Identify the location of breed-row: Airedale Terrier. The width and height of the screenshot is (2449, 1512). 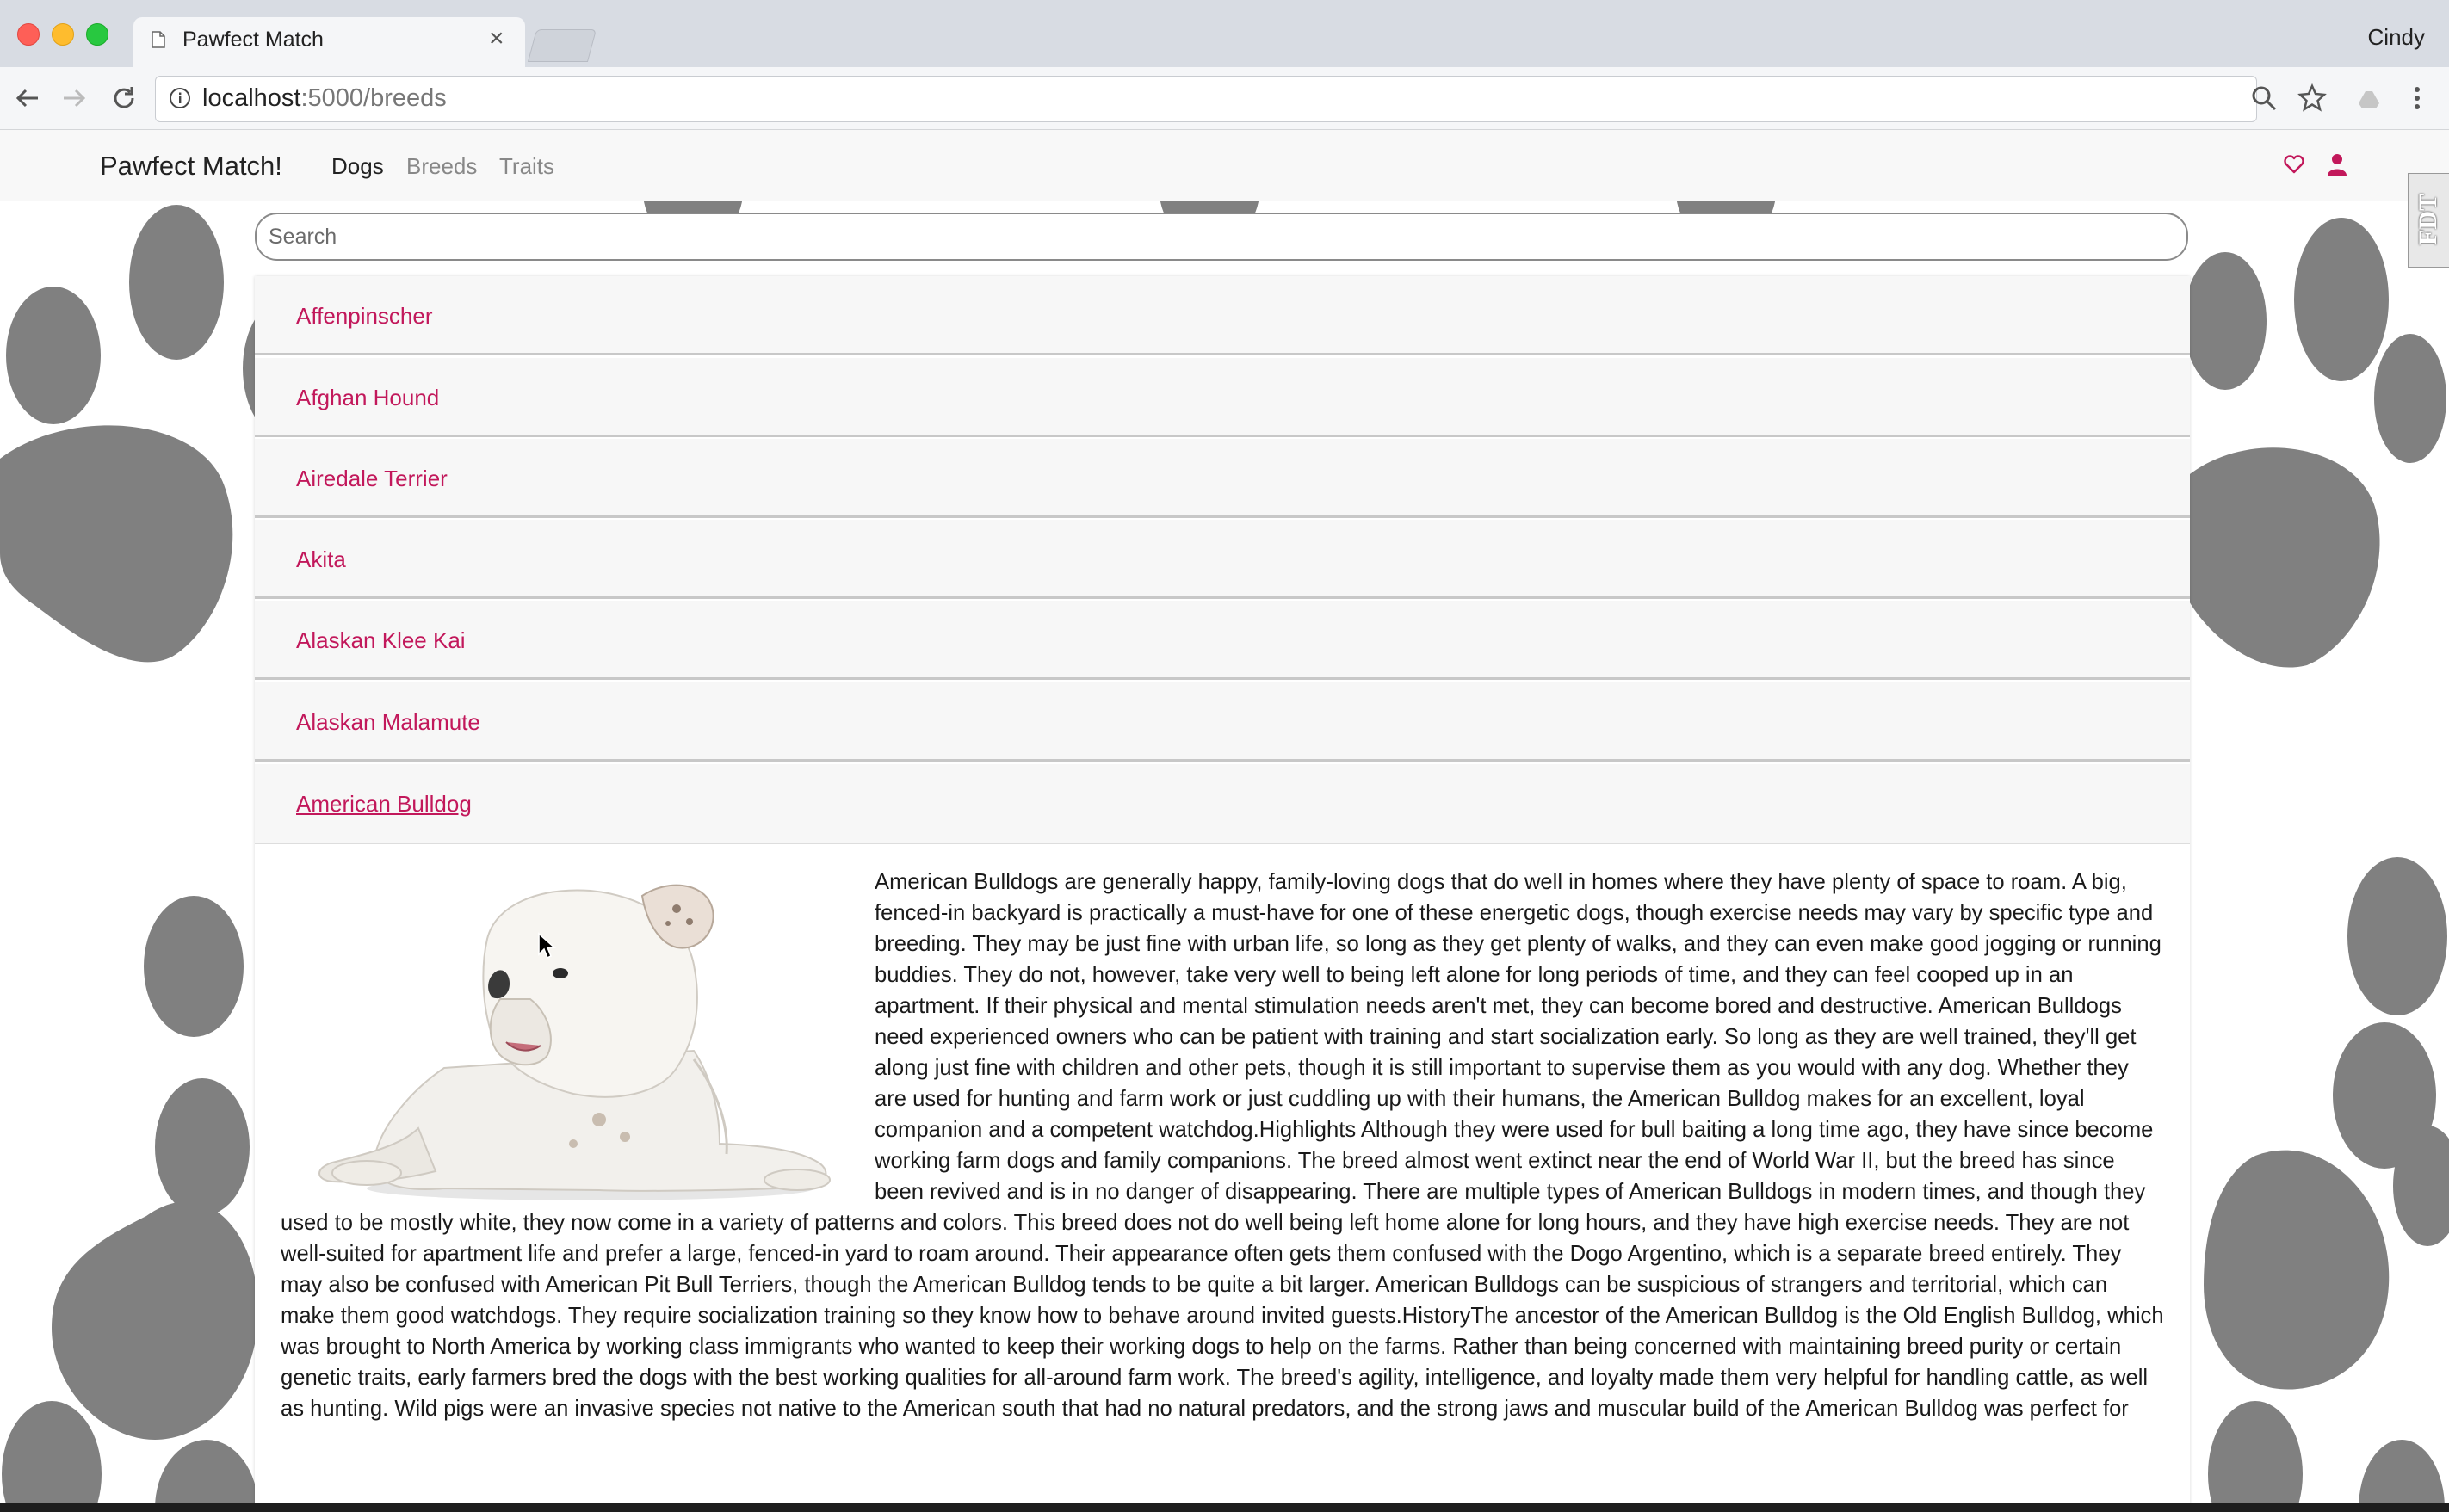
(1222, 478).